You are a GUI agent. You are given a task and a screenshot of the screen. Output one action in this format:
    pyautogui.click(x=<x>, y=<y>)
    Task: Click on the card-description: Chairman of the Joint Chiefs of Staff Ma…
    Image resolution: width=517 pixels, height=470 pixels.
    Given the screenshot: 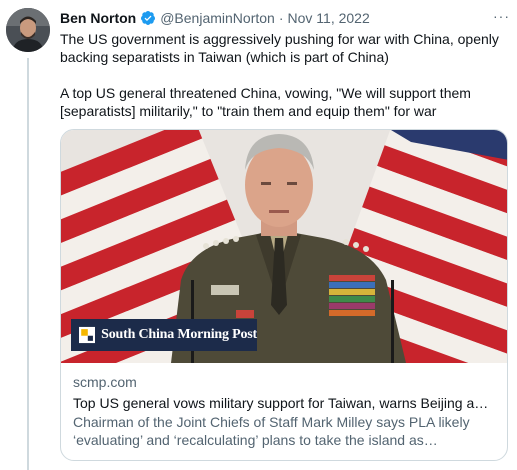 What is the action you would take?
    pyautogui.click(x=271, y=431)
    